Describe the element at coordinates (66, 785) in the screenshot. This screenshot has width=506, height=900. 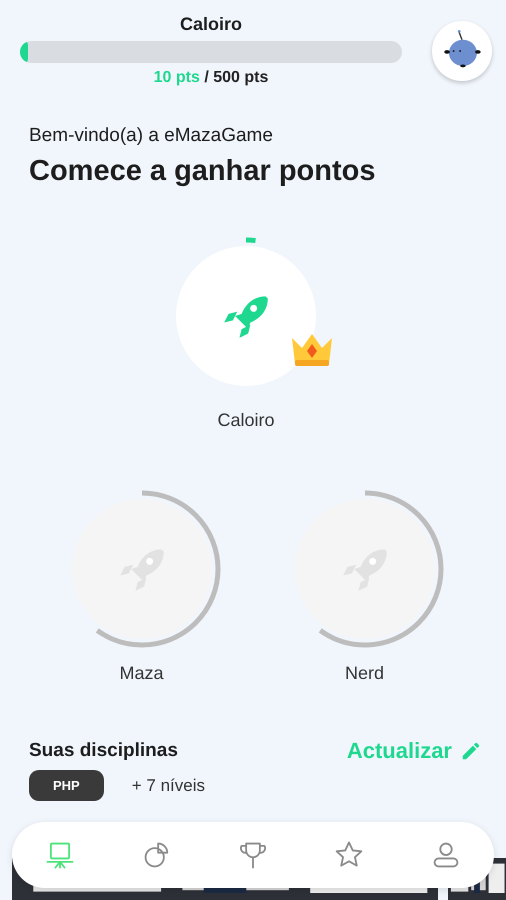
I see `tag-chip: PHP` at that location.